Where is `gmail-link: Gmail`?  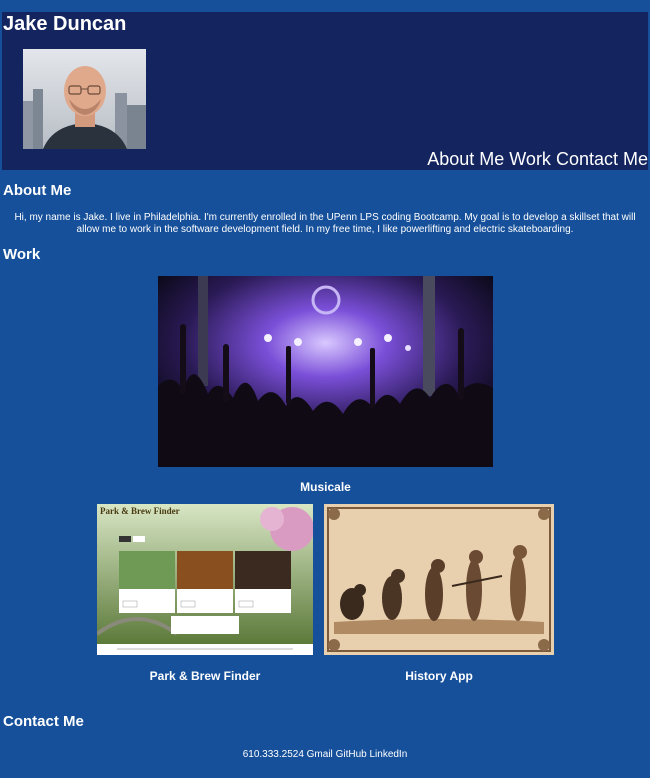
gmail-link: Gmail is located at coordinates (320, 754).